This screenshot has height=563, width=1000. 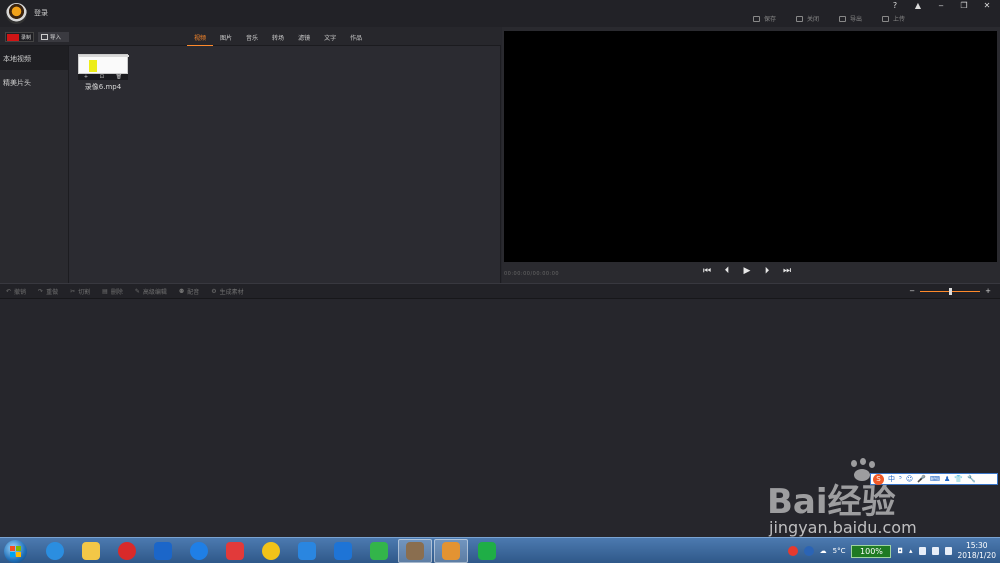 What do you see at coordinates (343, 551) in the screenshot?
I see `maxthon-button` at bounding box center [343, 551].